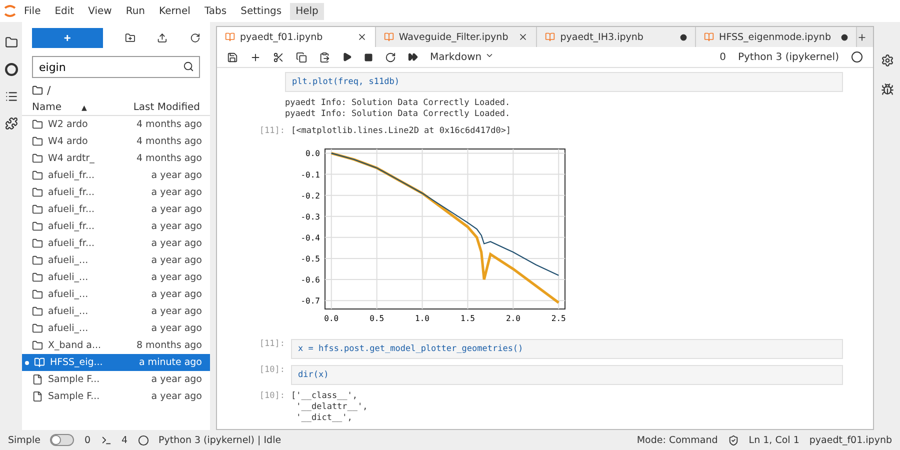 The image size is (900, 450). Describe the element at coordinates (116, 158) in the screenshot. I see `file-row: W4 ardtr_ 4 months ago` at that location.